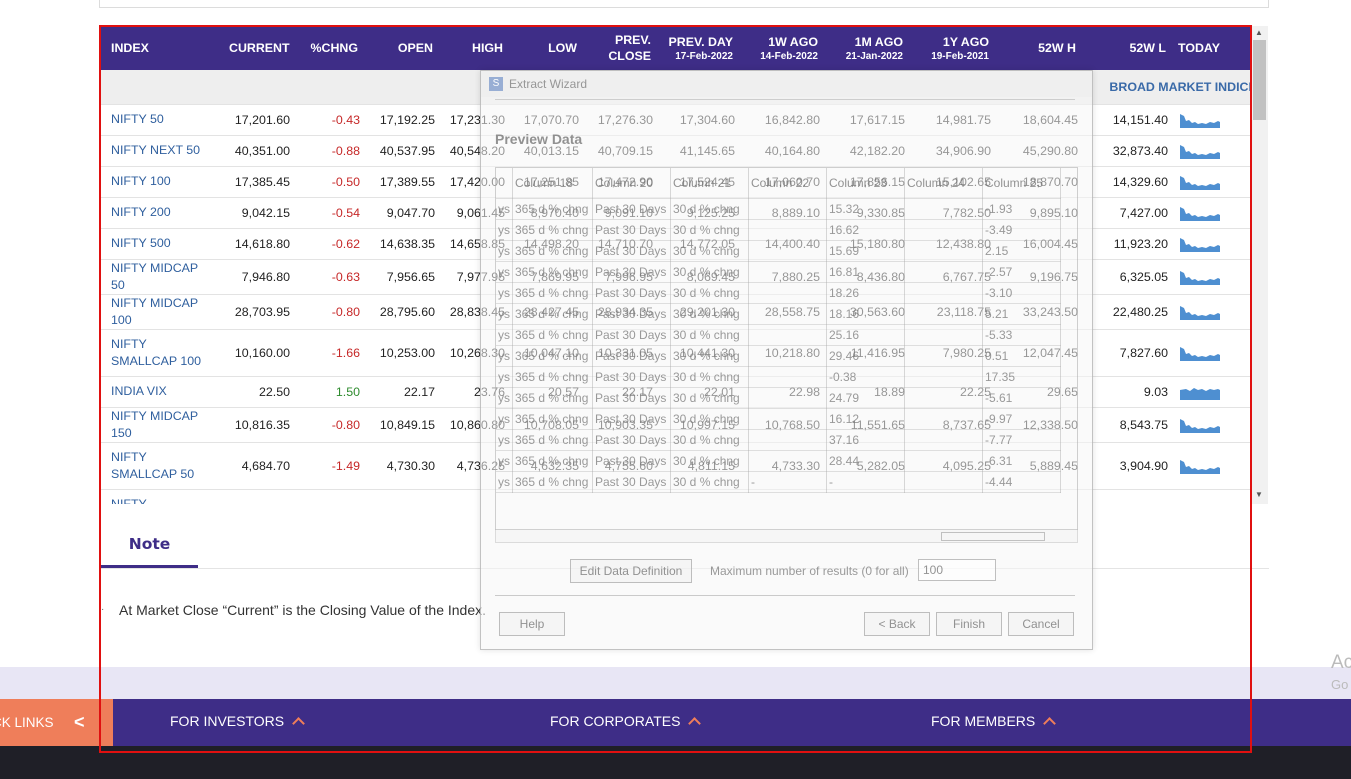 The height and width of the screenshot is (779, 1351). What do you see at coordinates (1259, 494) in the screenshot?
I see `scroll-down-icon: ▼` at bounding box center [1259, 494].